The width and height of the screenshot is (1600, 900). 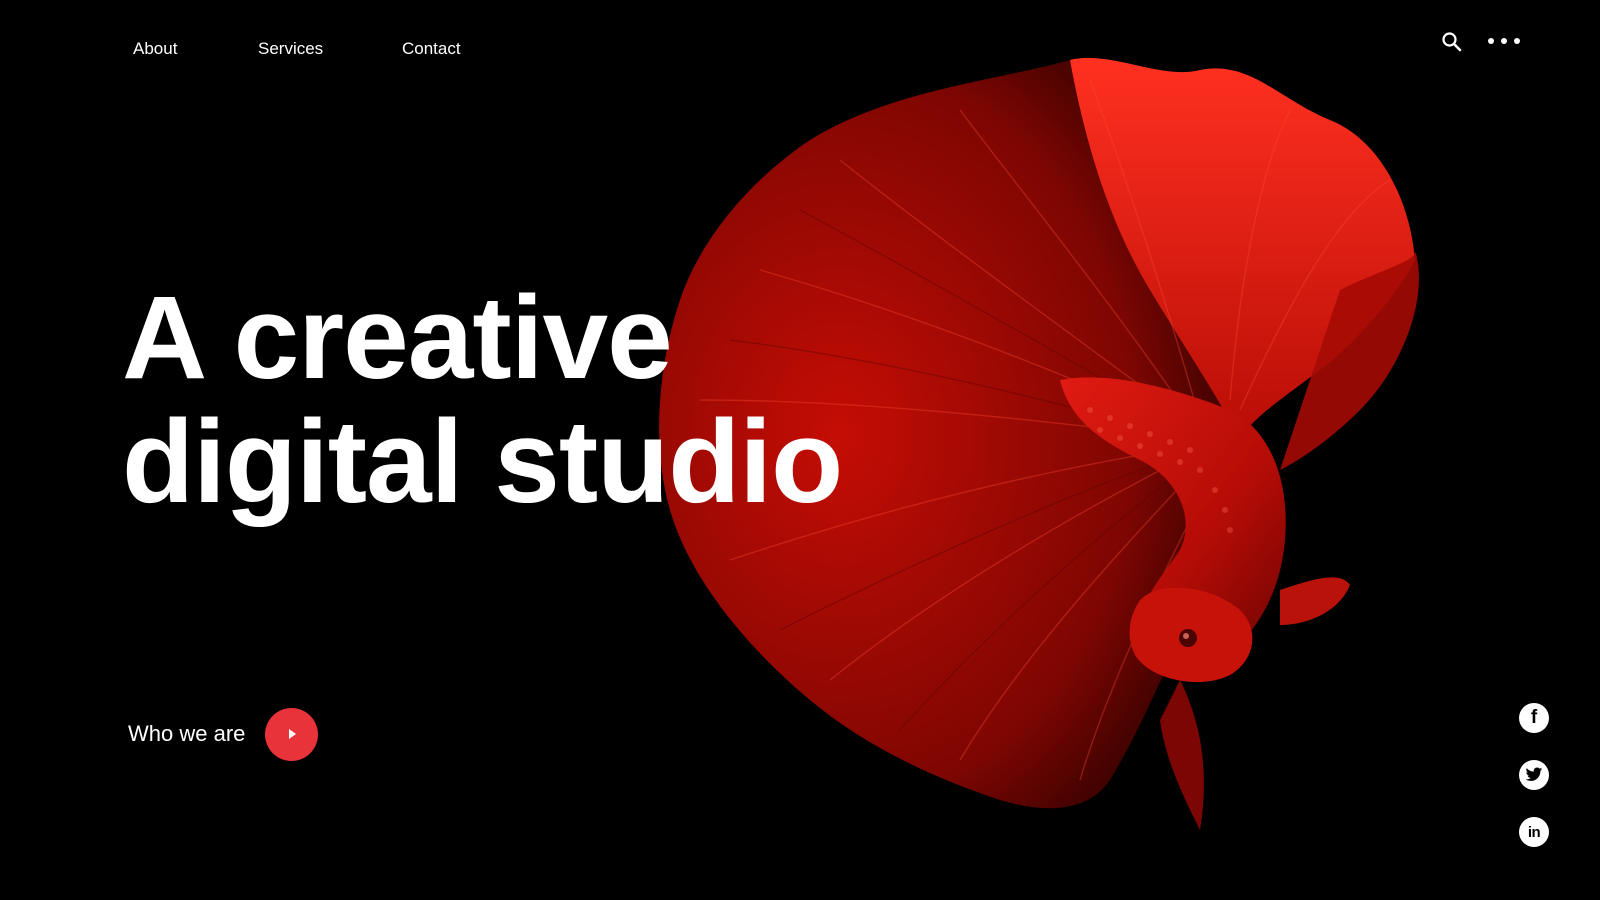 I want to click on facebook-icon: f, so click(x=1534, y=717).